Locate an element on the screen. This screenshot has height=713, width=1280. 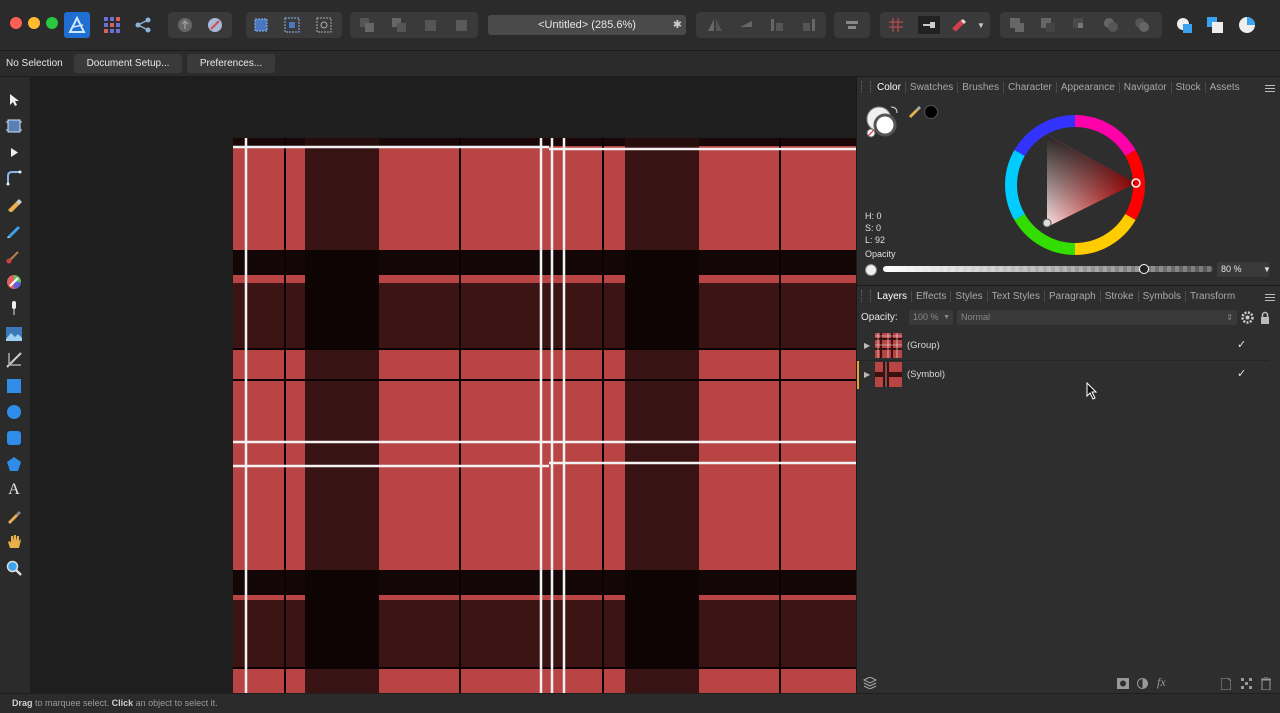
mask-icon is located at coordinates (1123, 685).